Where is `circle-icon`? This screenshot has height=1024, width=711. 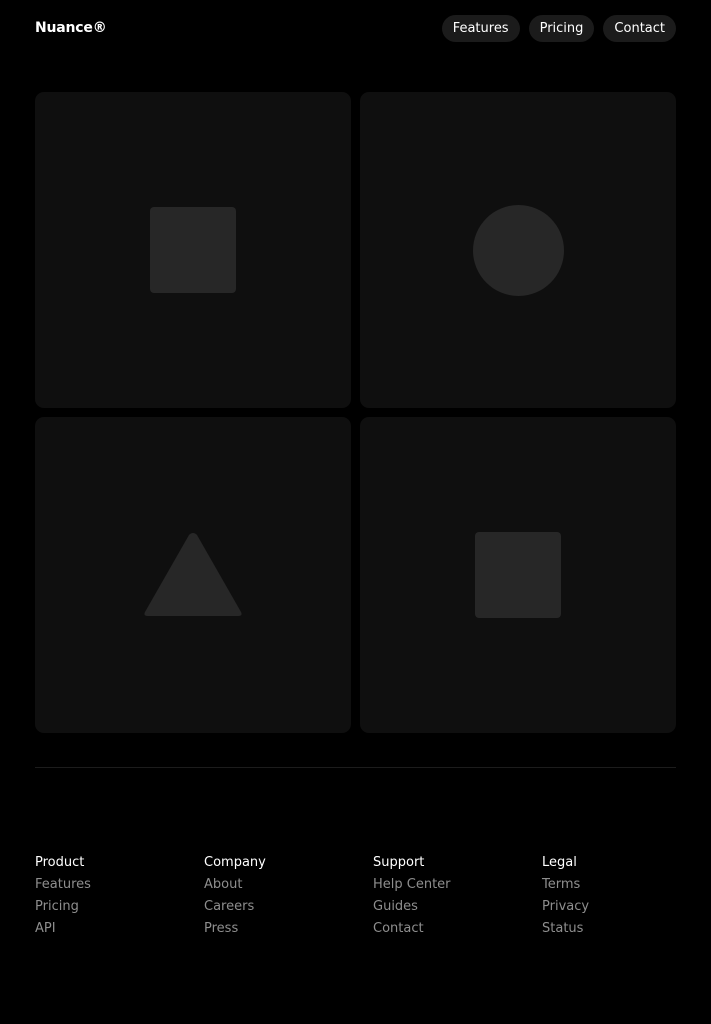 circle-icon is located at coordinates (518, 250).